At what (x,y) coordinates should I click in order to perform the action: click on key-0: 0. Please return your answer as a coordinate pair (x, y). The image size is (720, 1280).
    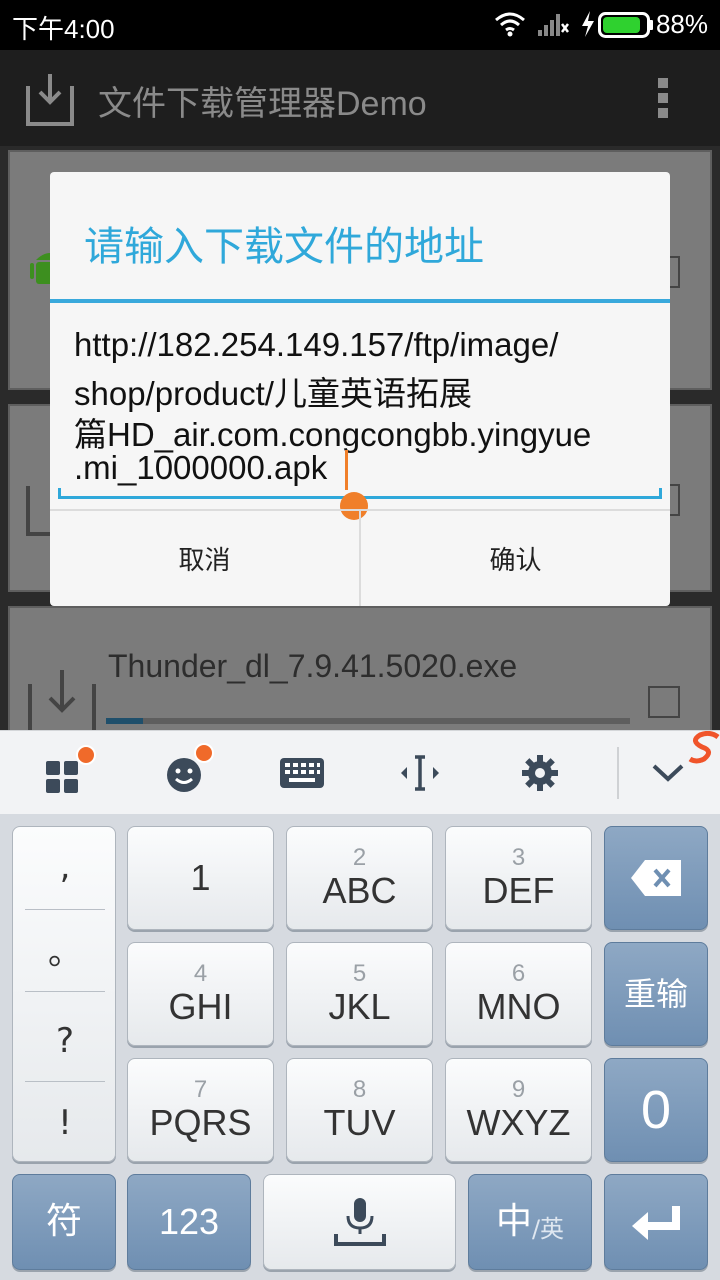
    Looking at the image, I should click on (656, 1110).